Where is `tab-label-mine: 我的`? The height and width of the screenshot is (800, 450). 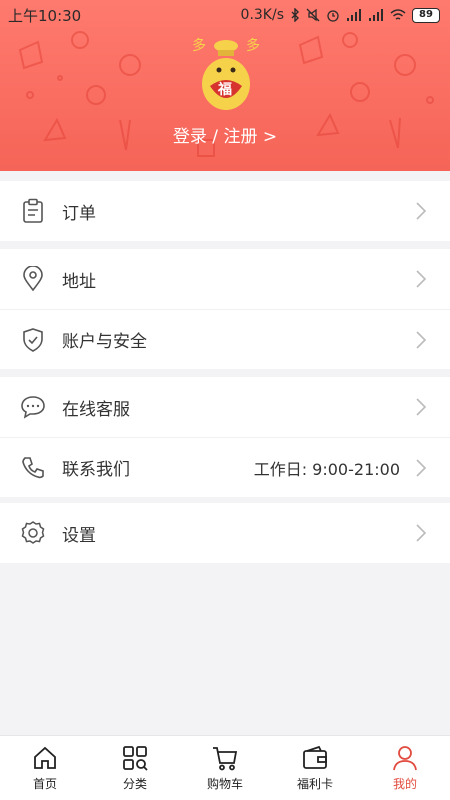 tab-label-mine: 我的 is located at coordinates (404, 784).